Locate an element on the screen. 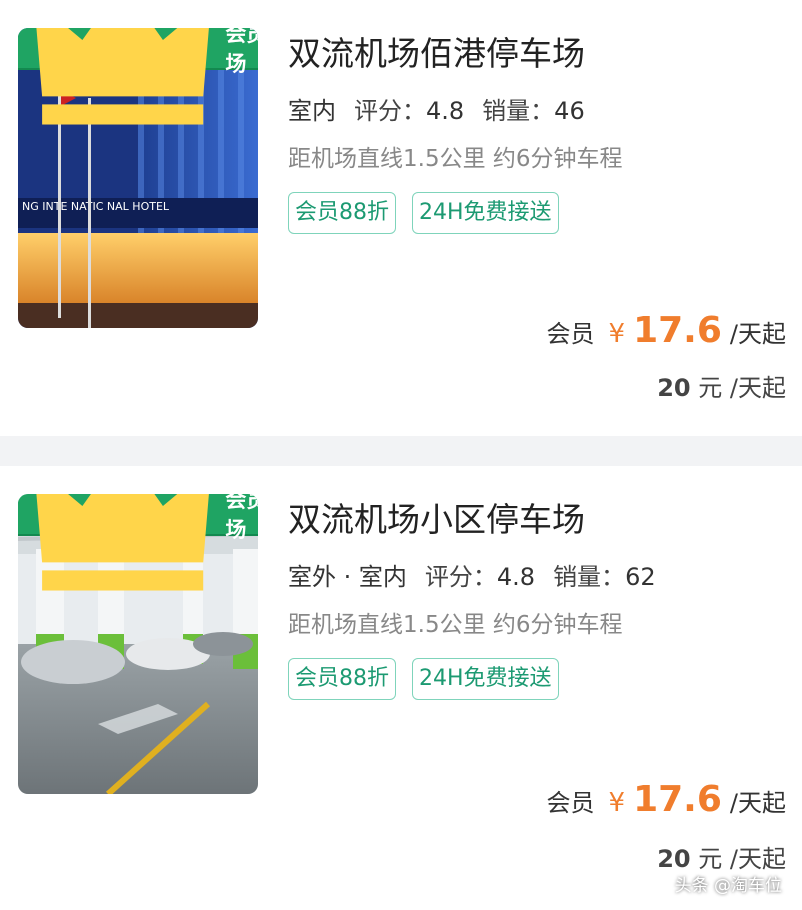 The width and height of the screenshot is (802, 910). hotel-photo: NG INTE NATIC NAL HOTEL 会员车场 is located at coordinates (138, 178).